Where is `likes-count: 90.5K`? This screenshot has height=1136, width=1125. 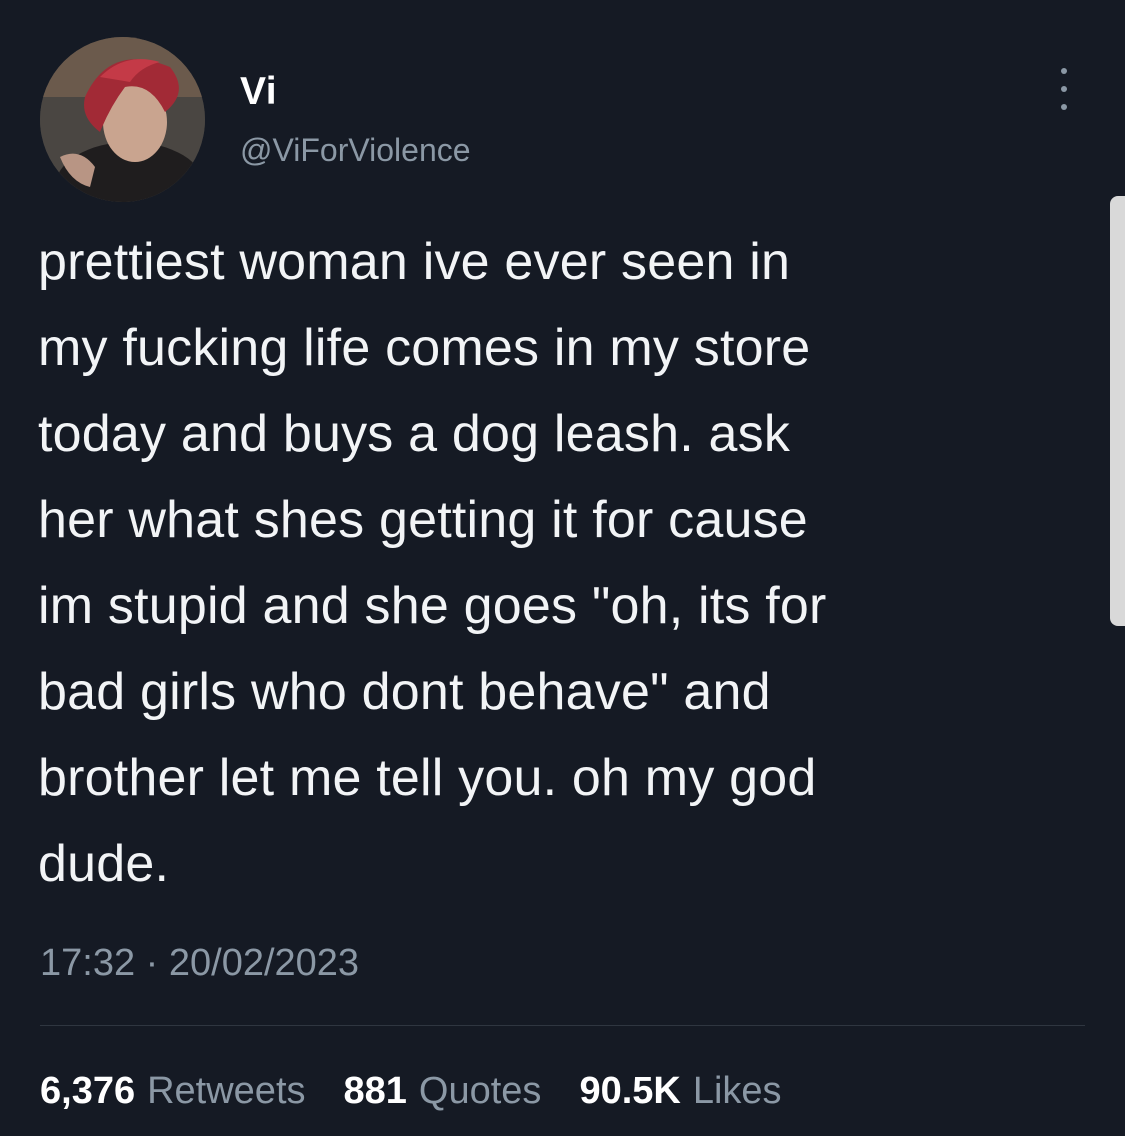
likes-count: 90.5K is located at coordinates (630, 1091).